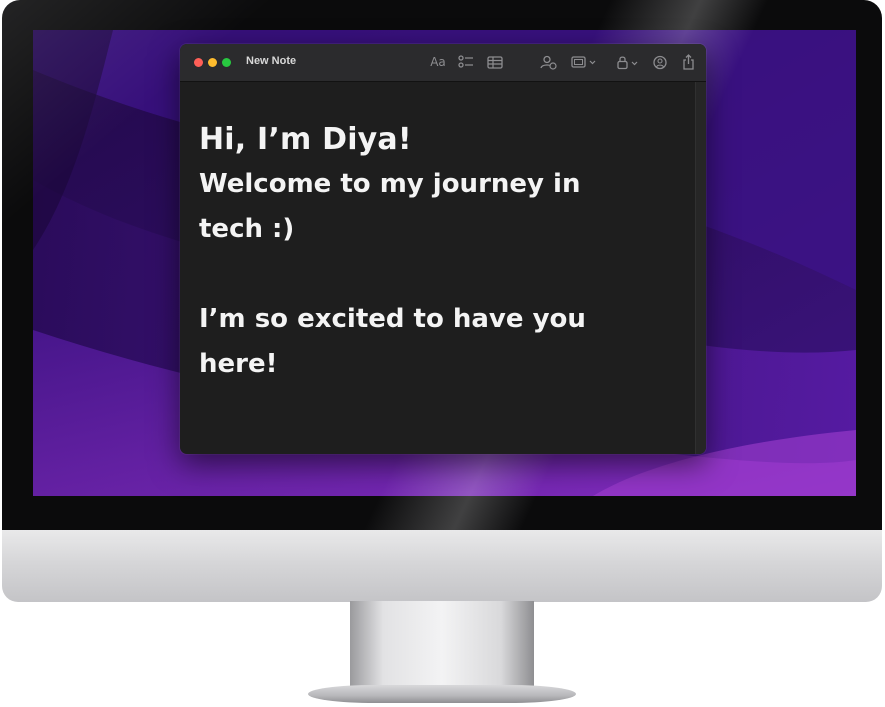  I want to click on note-line: tech :), so click(247, 229).